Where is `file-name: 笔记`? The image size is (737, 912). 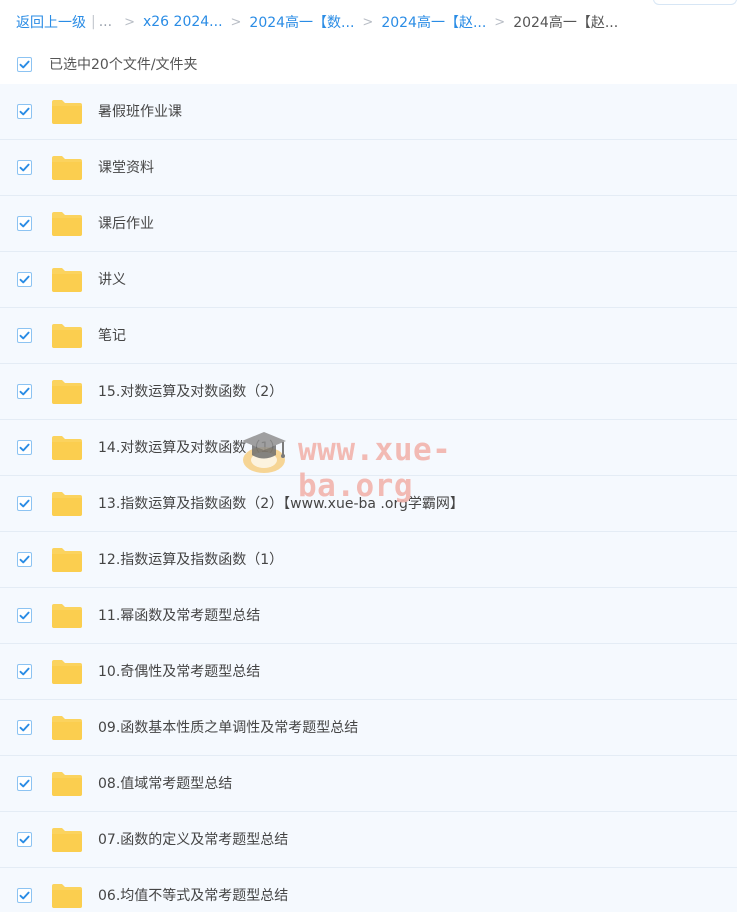 file-name: 笔记 is located at coordinates (112, 336).